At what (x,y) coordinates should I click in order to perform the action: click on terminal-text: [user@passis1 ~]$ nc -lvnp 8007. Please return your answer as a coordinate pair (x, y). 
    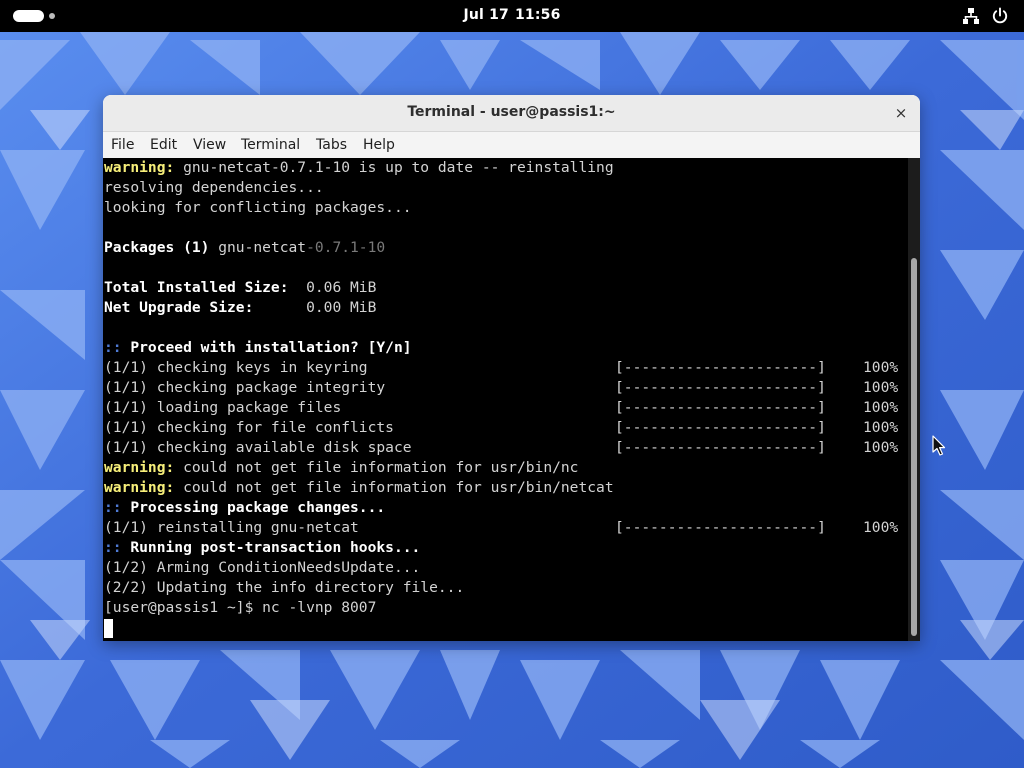
    Looking at the image, I should click on (240, 607).